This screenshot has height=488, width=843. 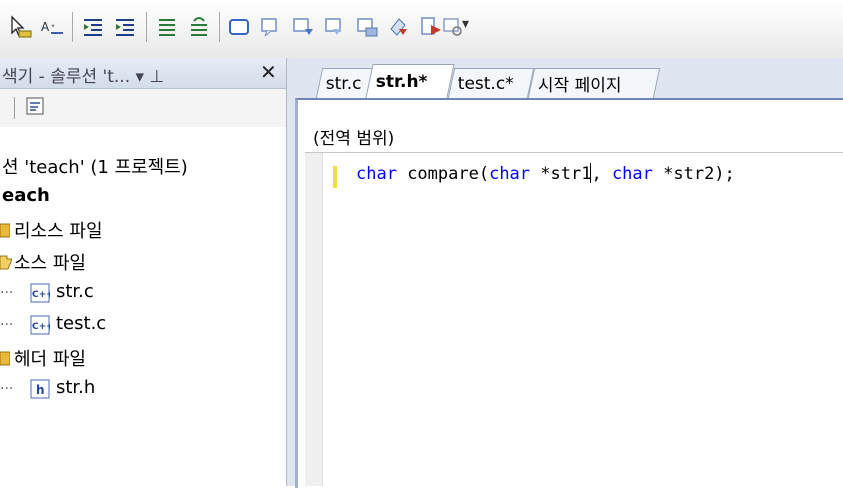 I want to click on tree-item-label: 리소스 파일, so click(x=58, y=231).